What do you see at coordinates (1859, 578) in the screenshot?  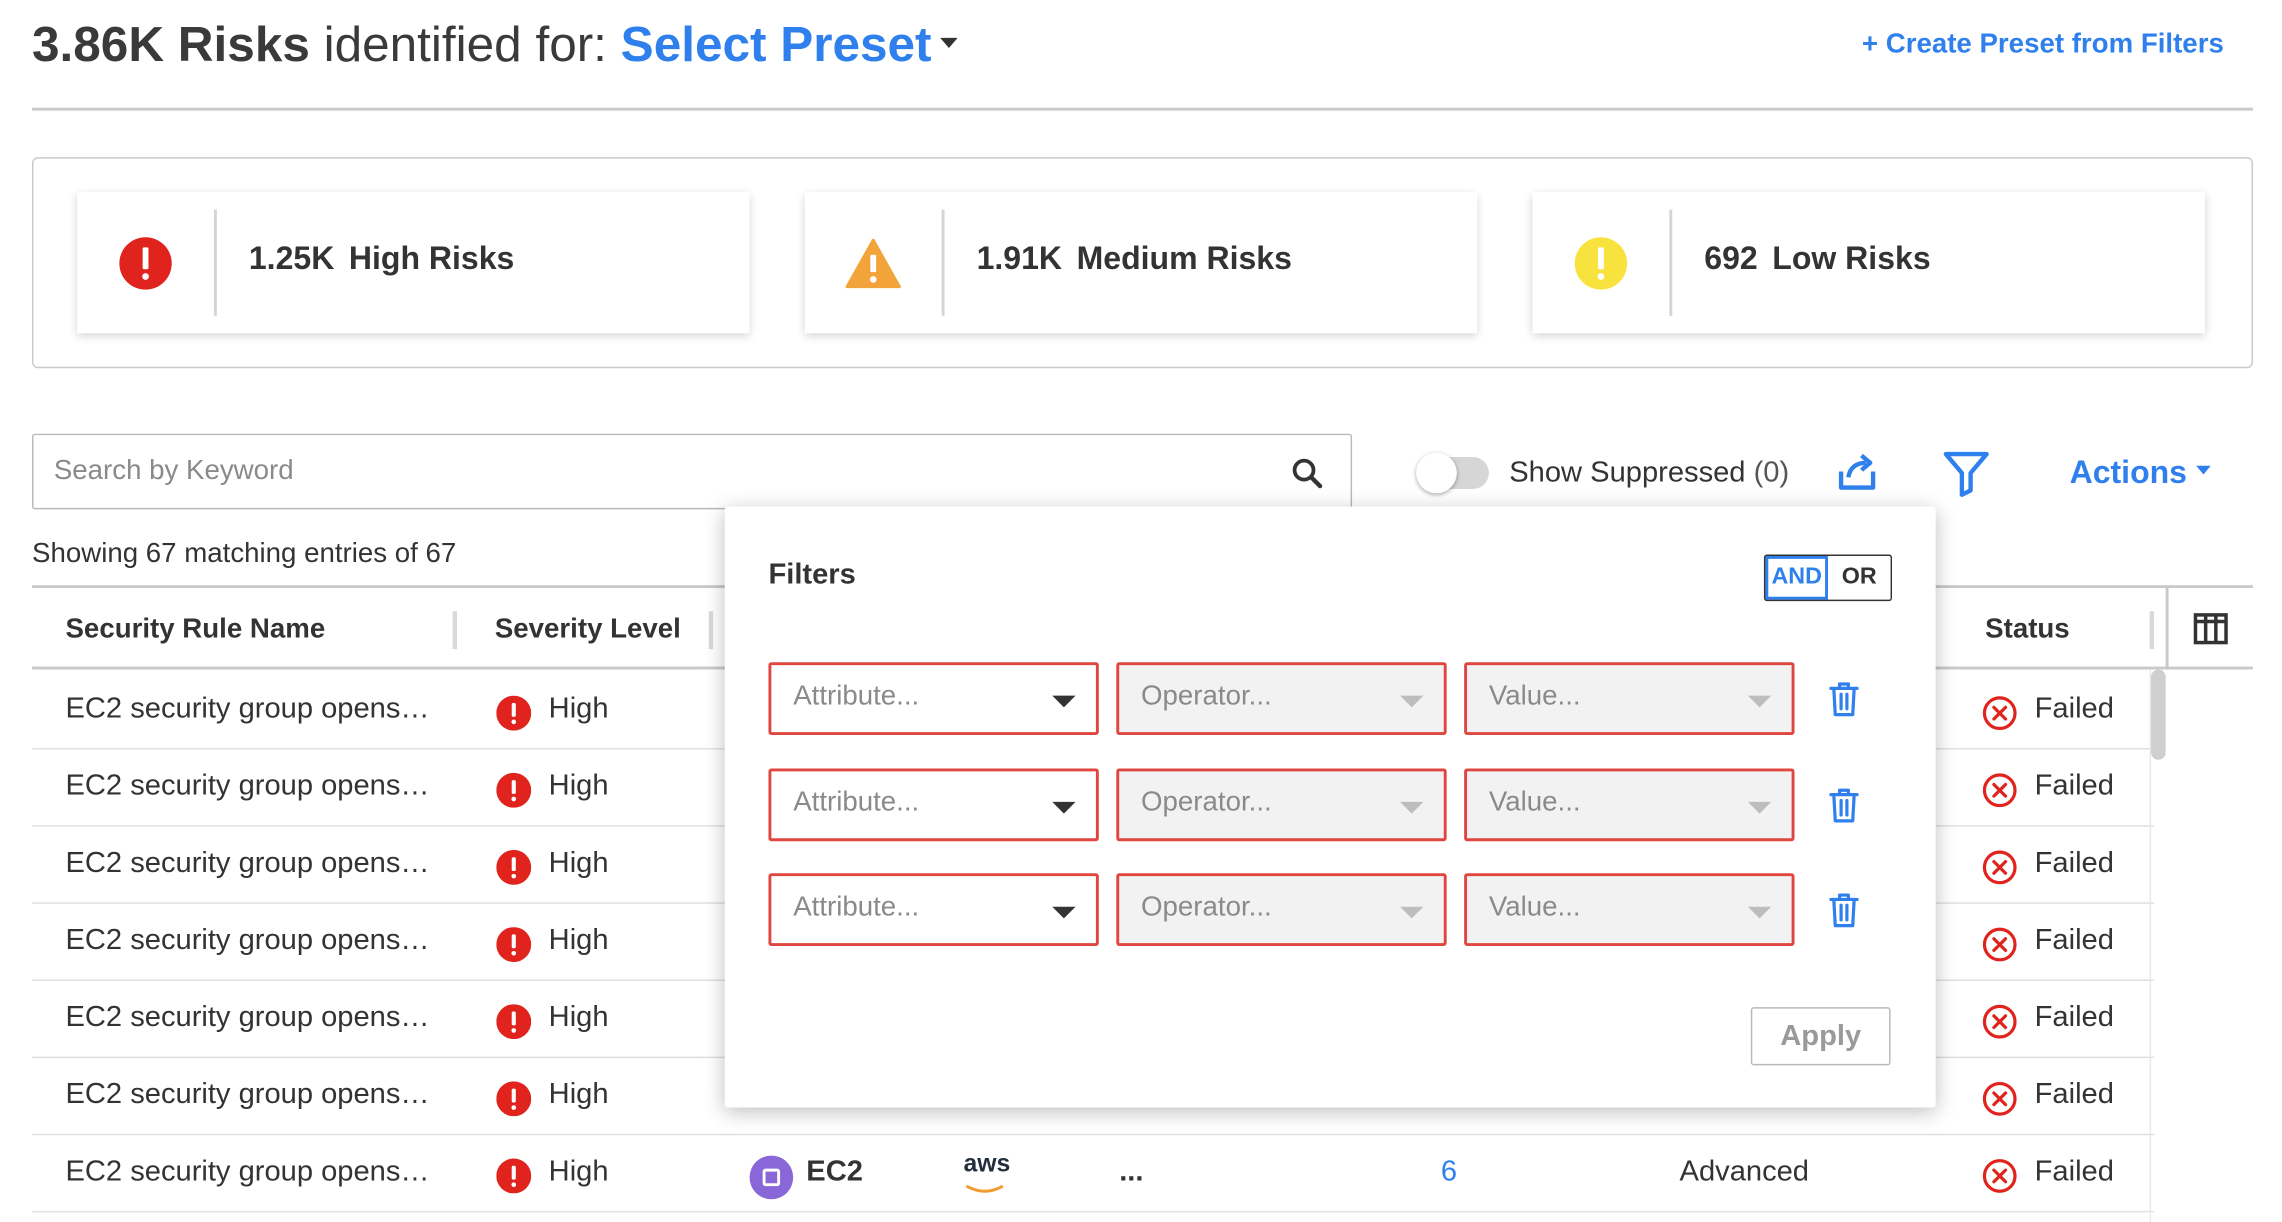 I see `or-button: OR` at bounding box center [1859, 578].